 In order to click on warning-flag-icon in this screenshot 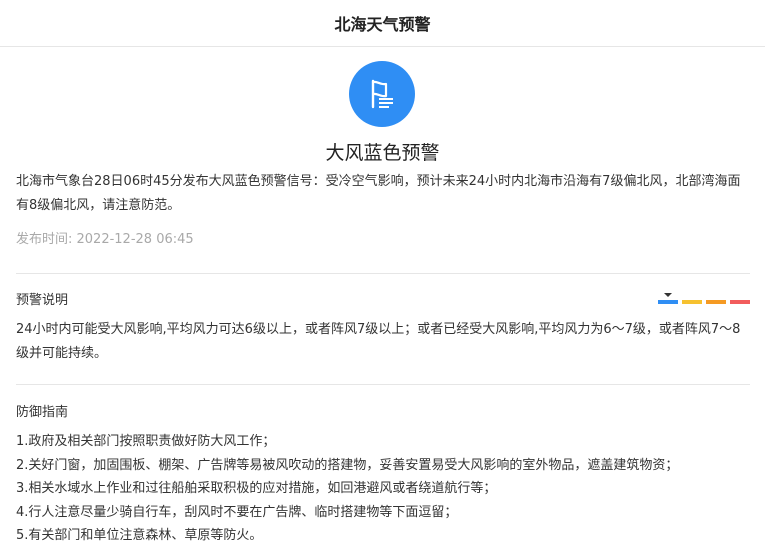, I will do `click(382, 94)`.